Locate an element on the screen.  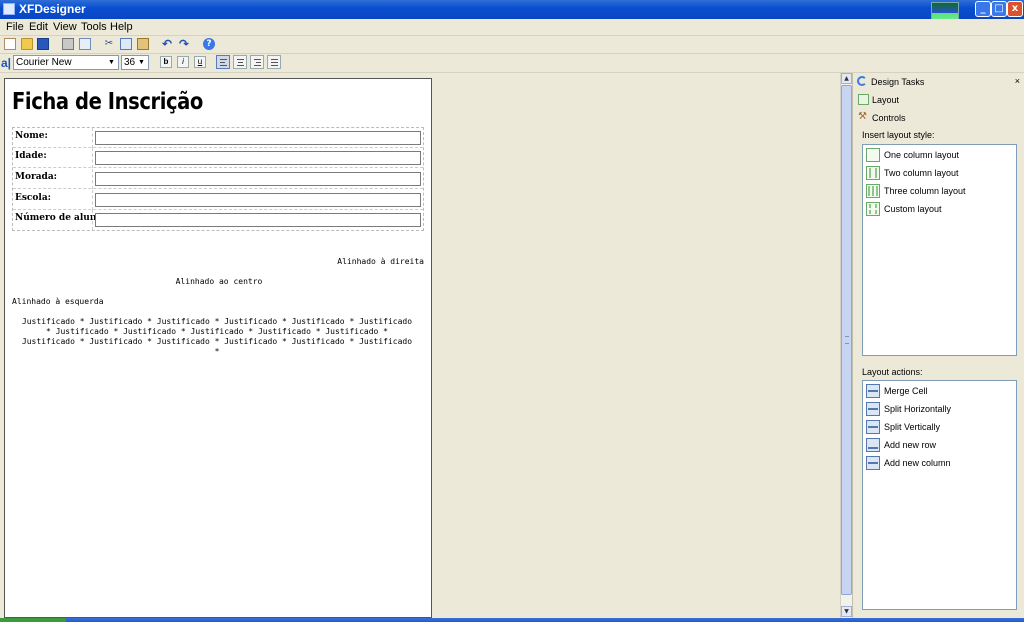
layout-style-one-column: One column layout is located at coordinates (940, 155).